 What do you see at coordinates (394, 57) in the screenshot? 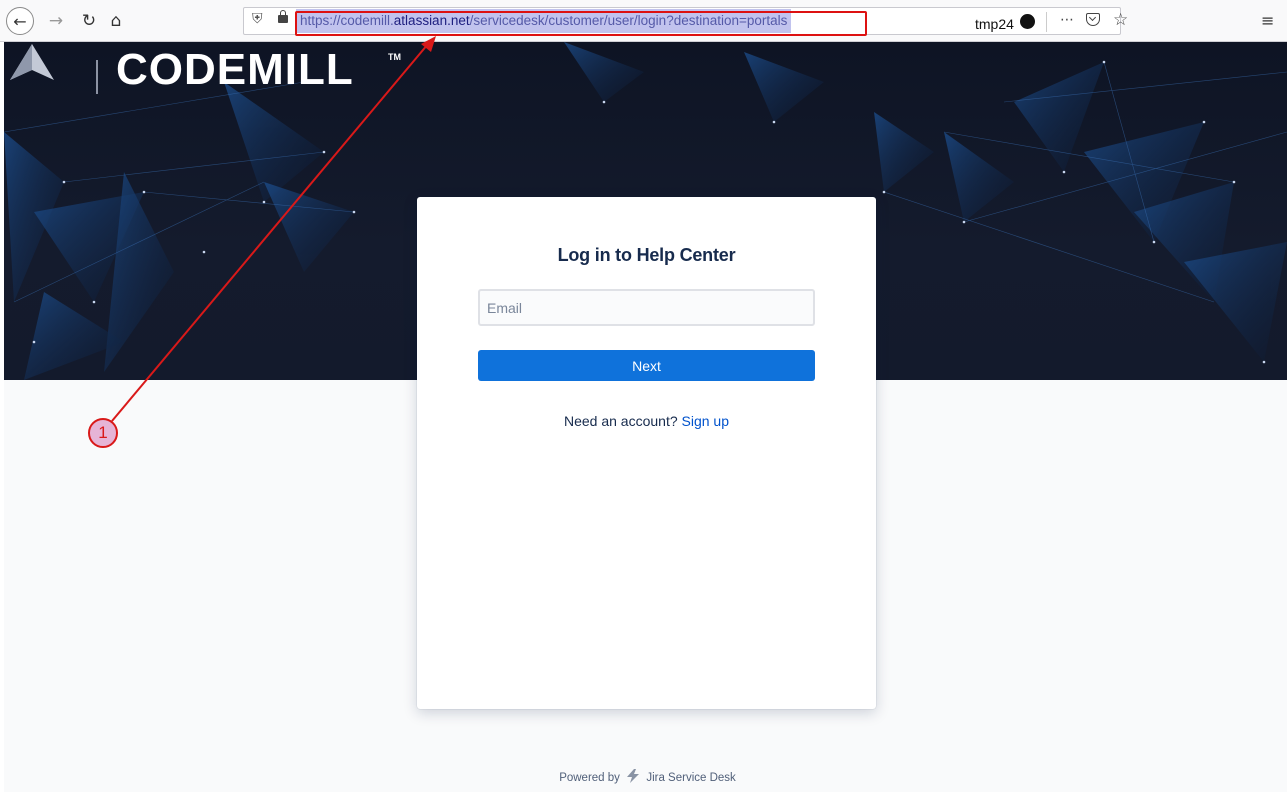
I see `trademark-mark: TM` at bounding box center [394, 57].